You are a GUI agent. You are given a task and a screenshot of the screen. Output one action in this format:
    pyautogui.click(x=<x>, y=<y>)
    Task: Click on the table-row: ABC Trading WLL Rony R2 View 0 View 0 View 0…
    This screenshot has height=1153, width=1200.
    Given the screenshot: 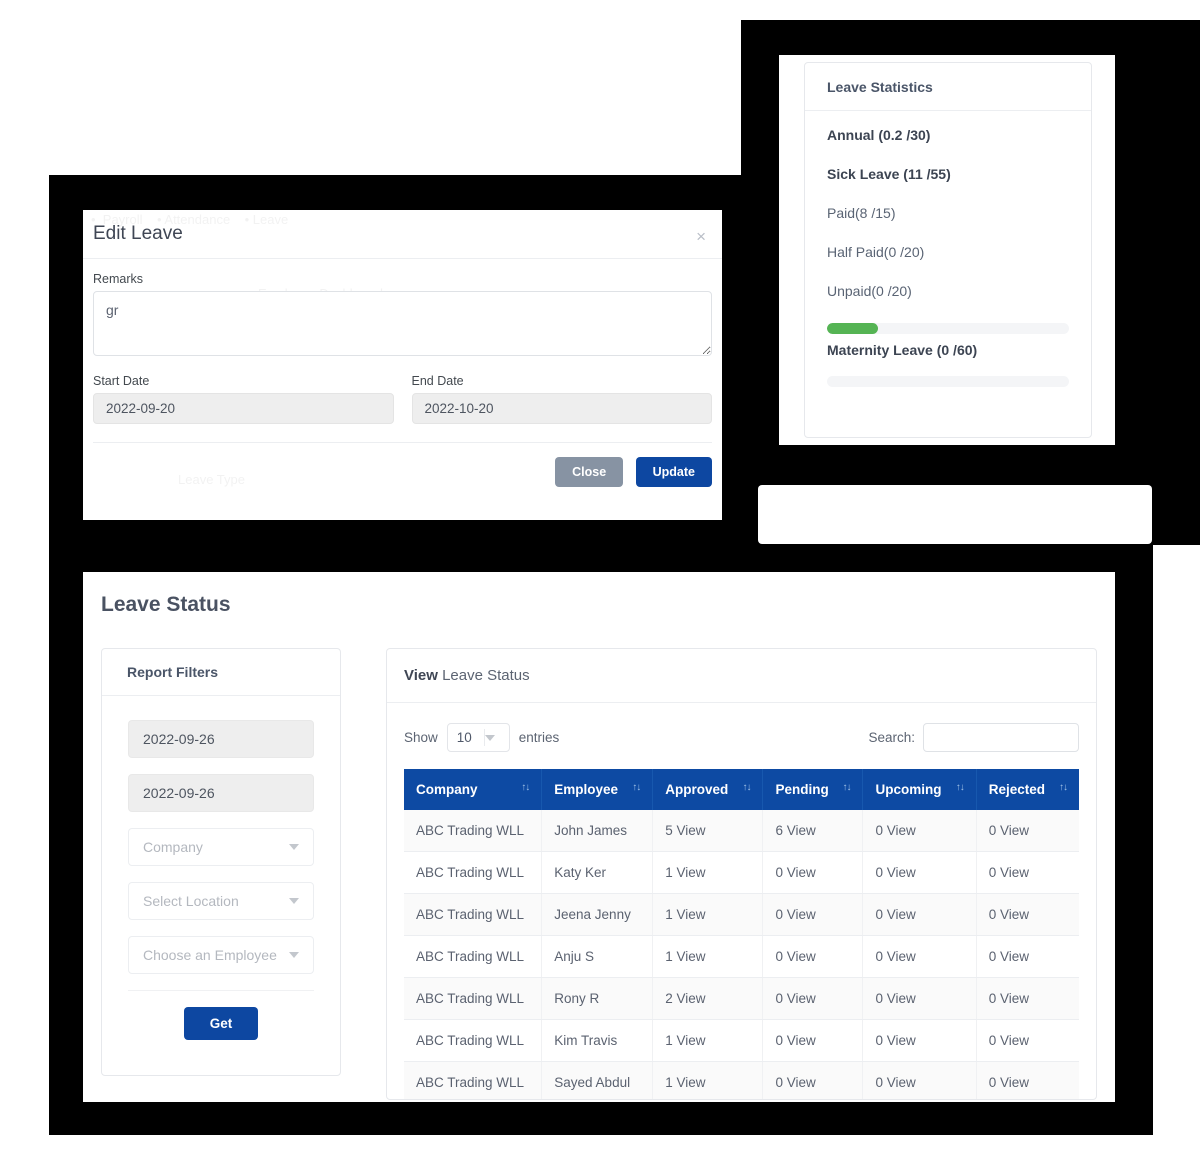 What is the action you would take?
    pyautogui.click(x=741, y=998)
    